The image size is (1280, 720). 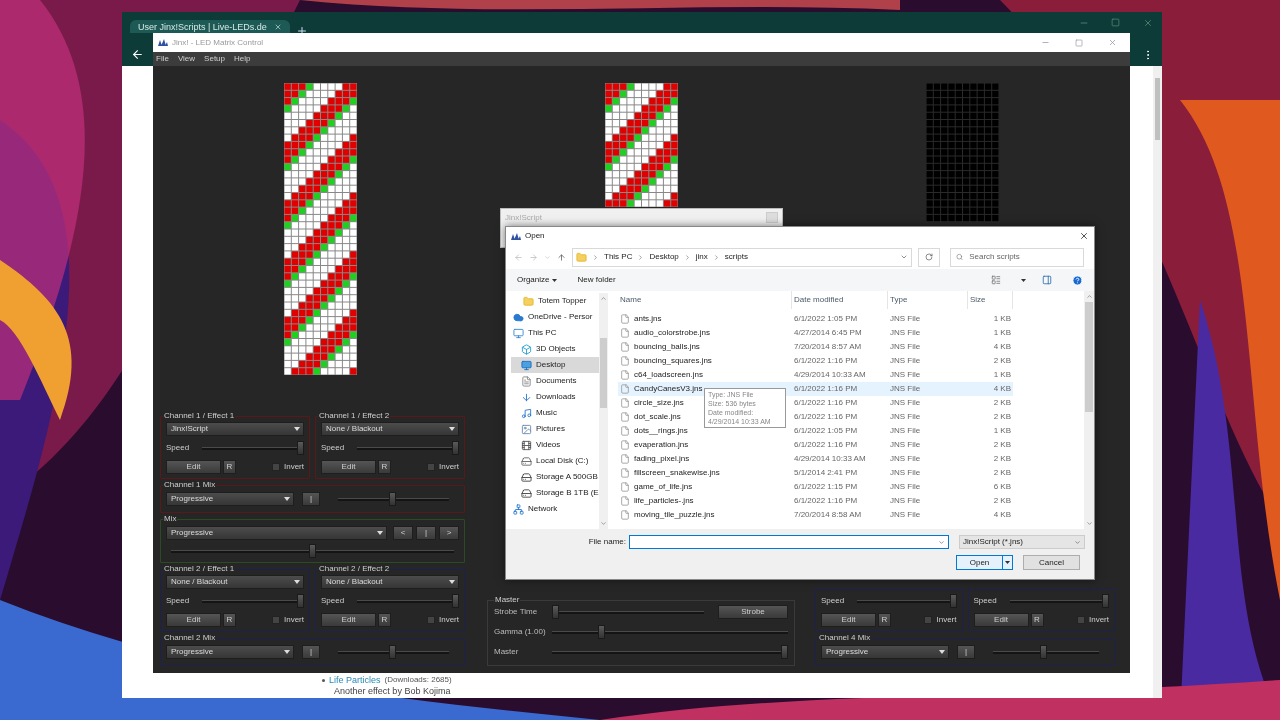 I want to click on nav-item: Desktop, so click(x=555, y=365).